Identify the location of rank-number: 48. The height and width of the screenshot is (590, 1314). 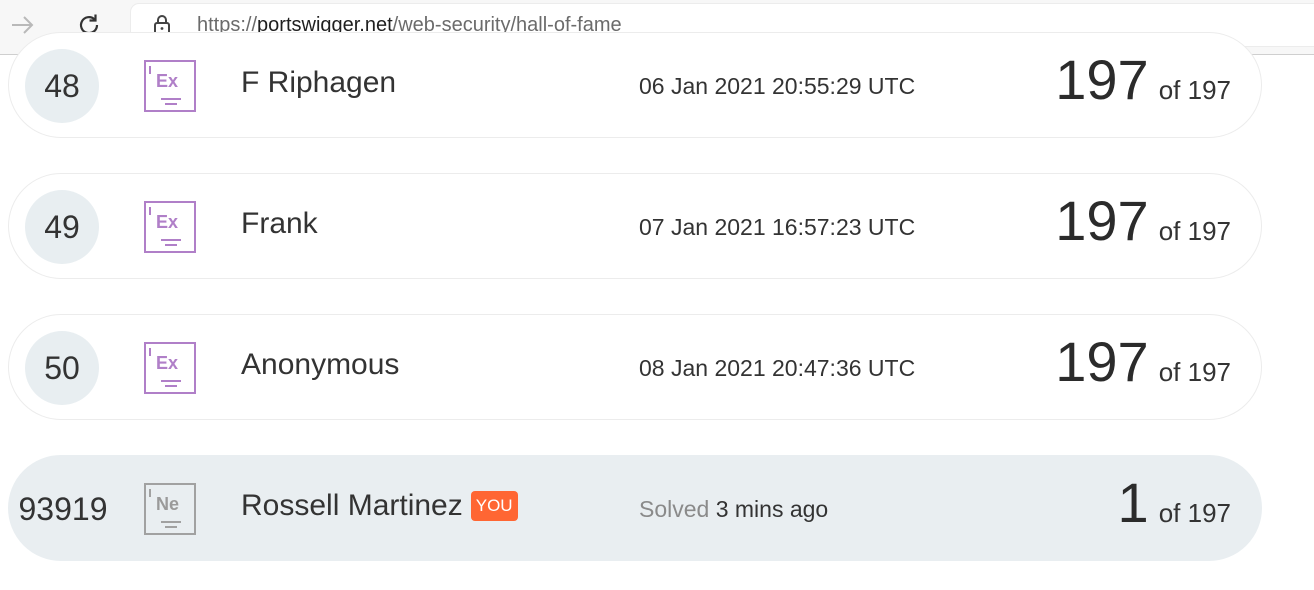
(62, 86).